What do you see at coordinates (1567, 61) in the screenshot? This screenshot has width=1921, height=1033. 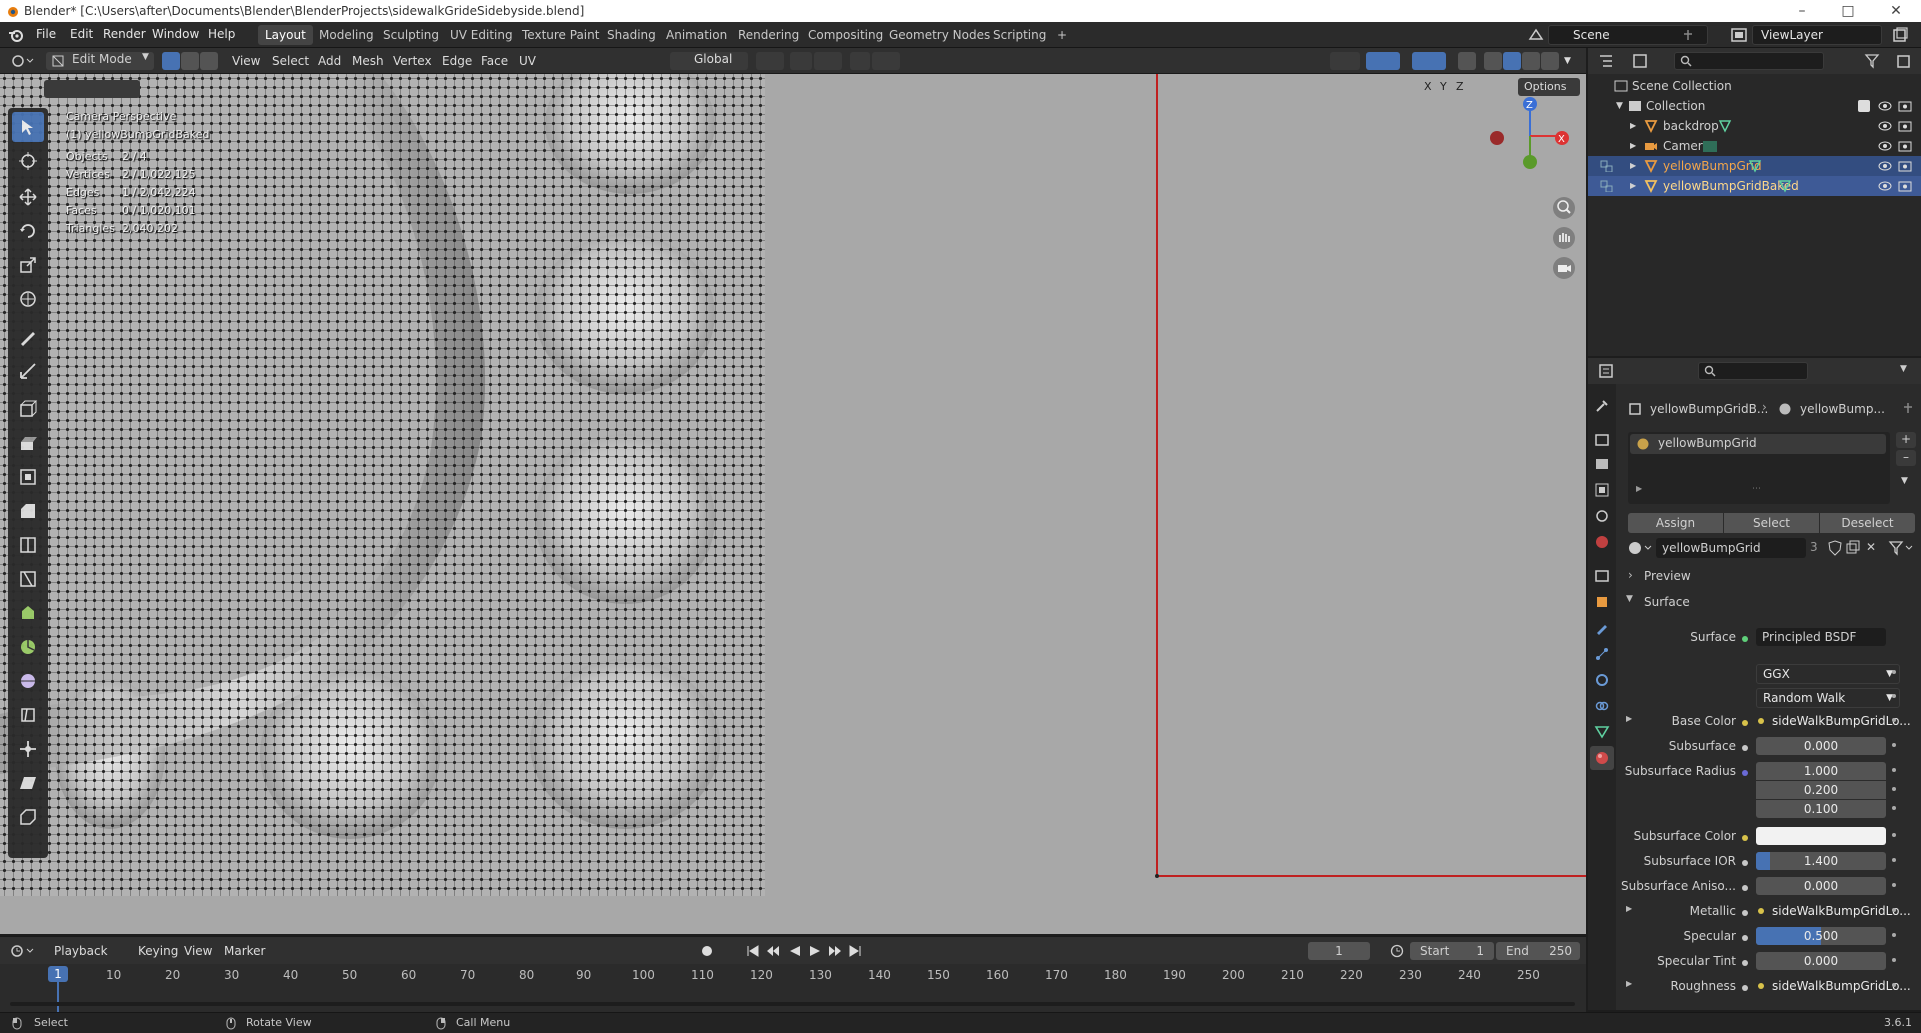 I see `shading-dropdown: ▼` at bounding box center [1567, 61].